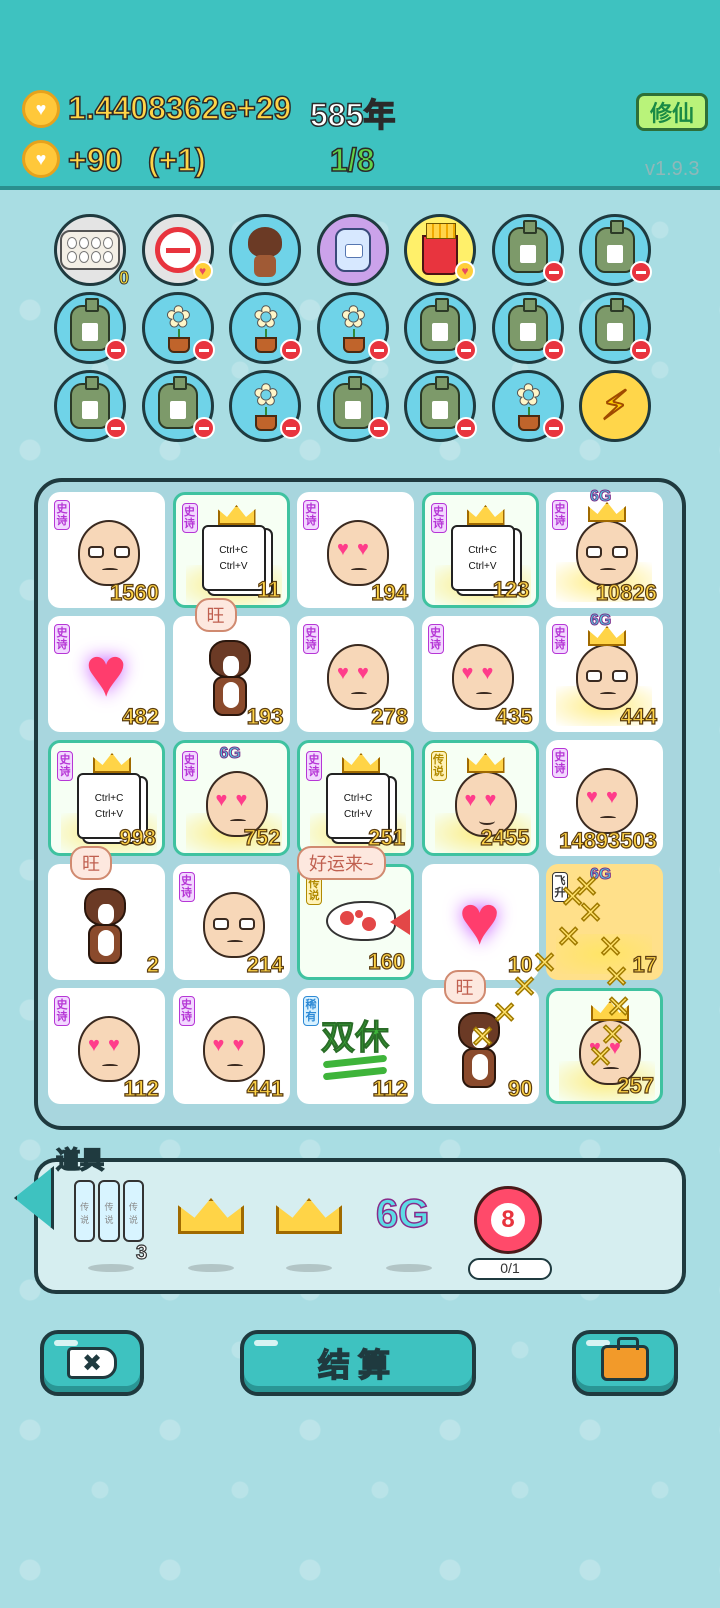 This screenshot has width=720, height=1608. Describe the element at coordinates (141, 716) in the screenshot. I see `cell-value: 482` at that location.